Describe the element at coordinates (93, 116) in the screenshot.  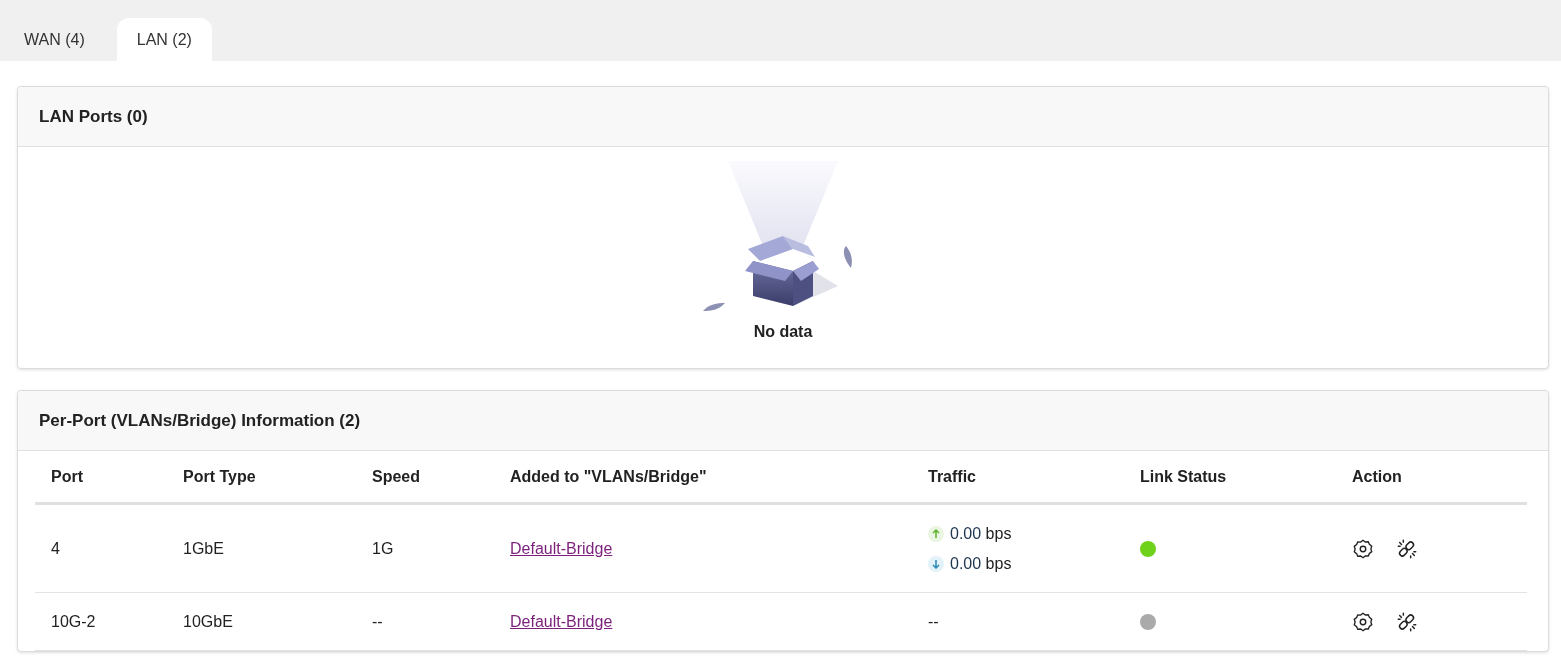
I see `card-title: LAN Ports (0)` at that location.